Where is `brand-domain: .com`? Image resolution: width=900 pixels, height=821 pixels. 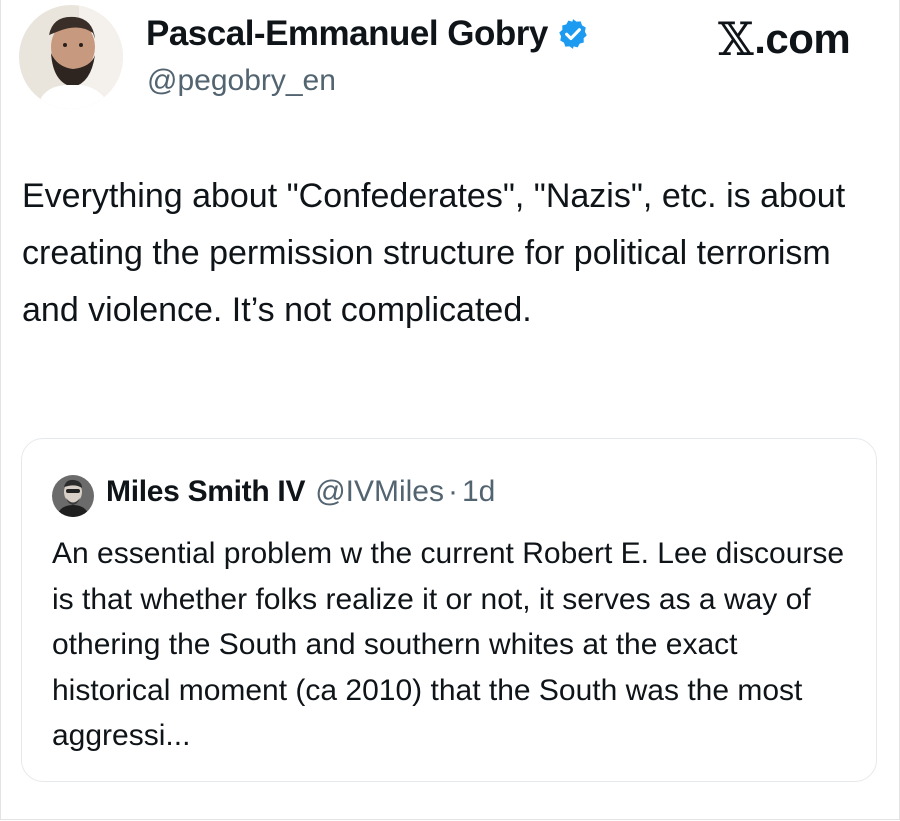 brand-domain: .com is located at coordinates (802, 38).